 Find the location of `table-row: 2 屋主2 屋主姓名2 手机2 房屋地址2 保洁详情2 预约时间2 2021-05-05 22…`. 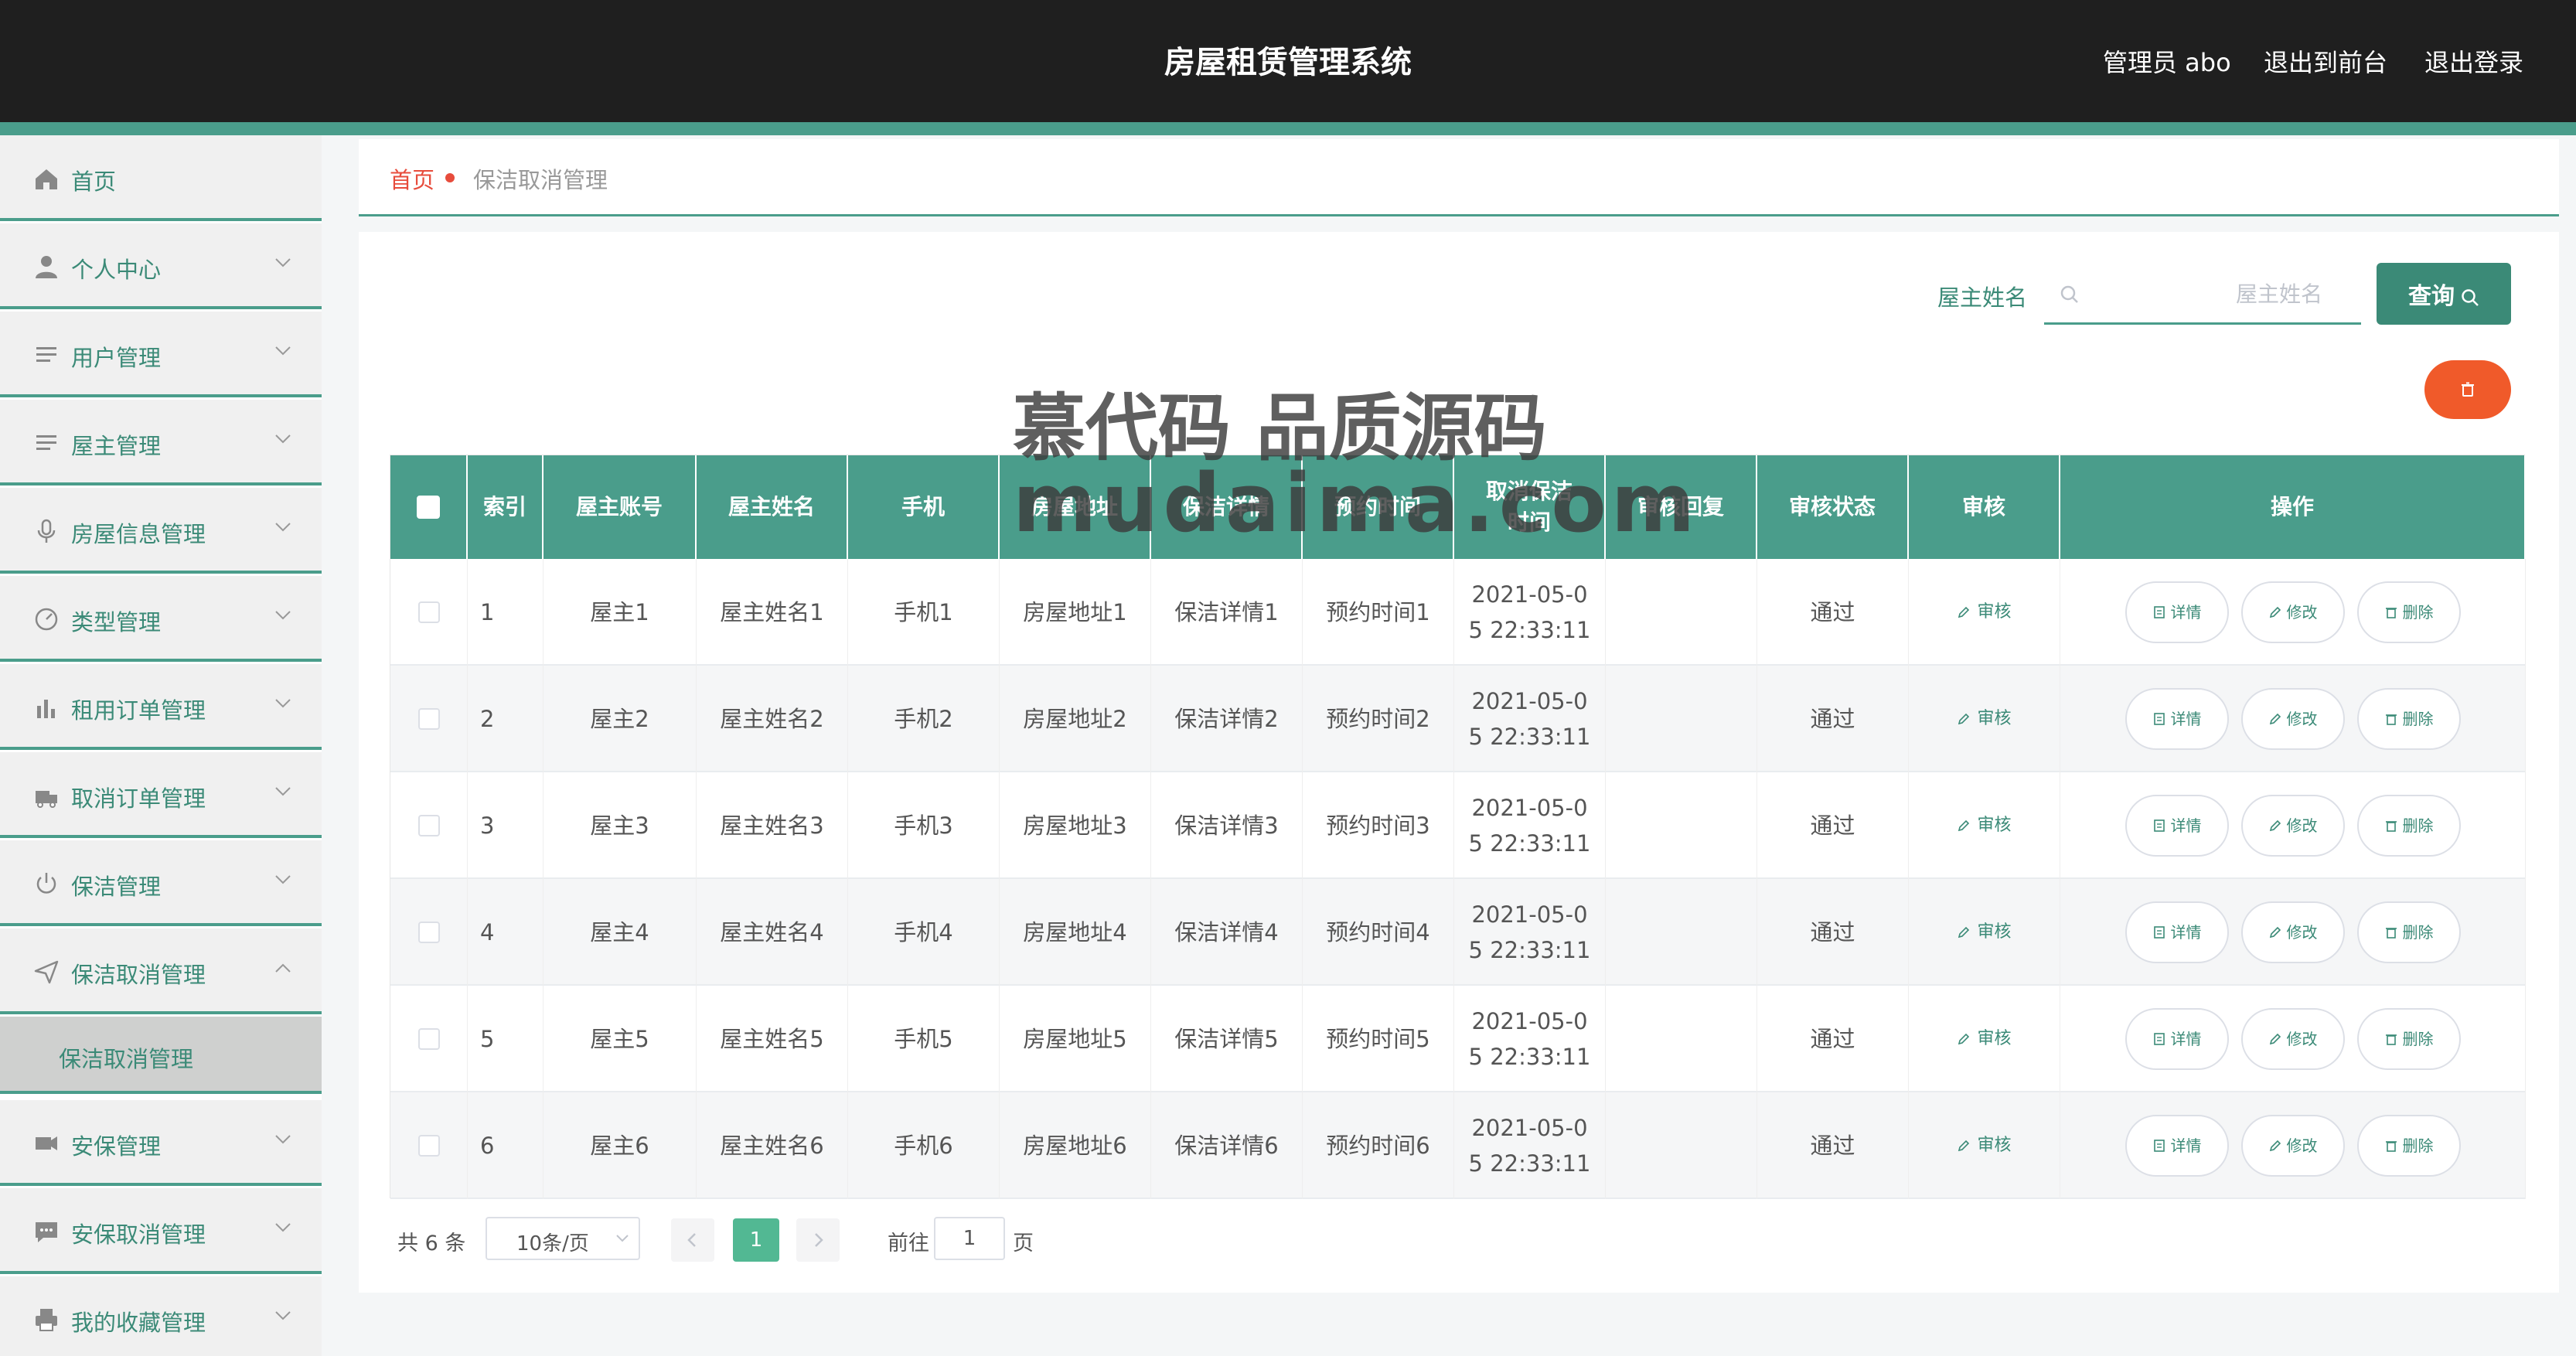

table-row: 2 屋主2 屋主姓名2 手机2 房屋地址2 保洁详情2 预约时间2 2021-05-05 22… is located at coordinates (1458, 719).